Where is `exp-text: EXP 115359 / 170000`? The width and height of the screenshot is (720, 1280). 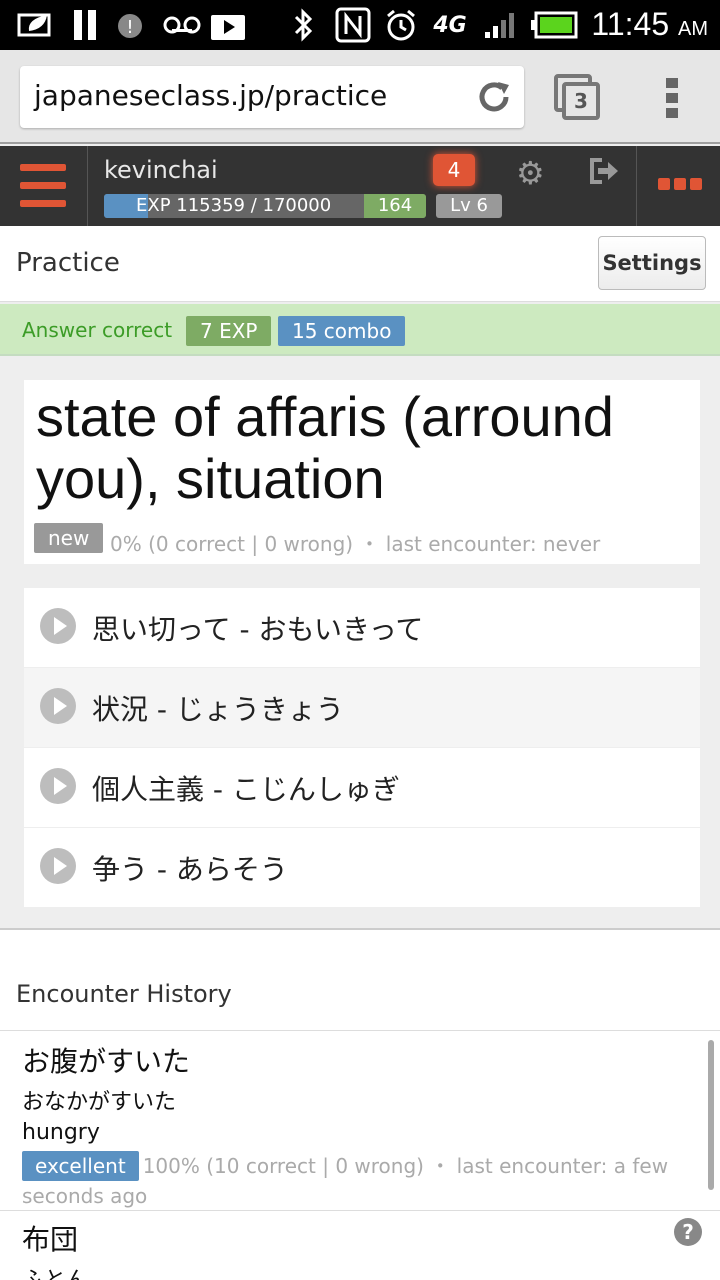 exp-text: EXP 115359 / 170000 is located at coordinates (234, 205).